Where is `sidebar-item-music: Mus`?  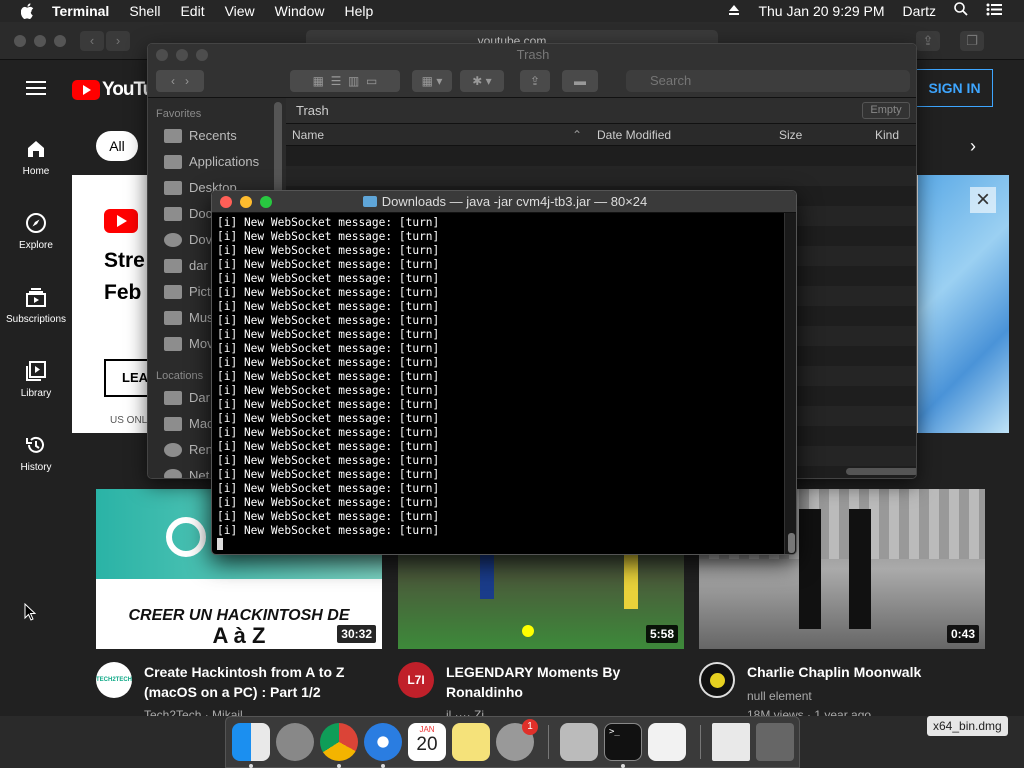
sidebar-item-music: Mus is located at coordinates (189, 317).